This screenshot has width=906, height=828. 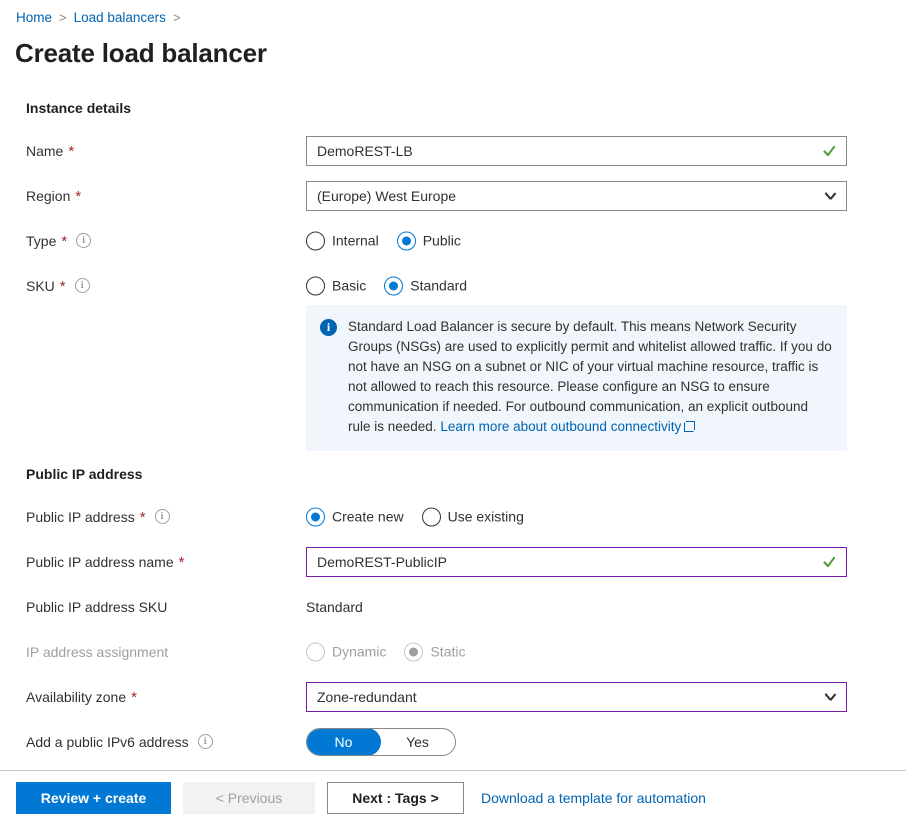 I want to click on form-row-name: Name * DemoREST-LB, so click(x=453, y=150).